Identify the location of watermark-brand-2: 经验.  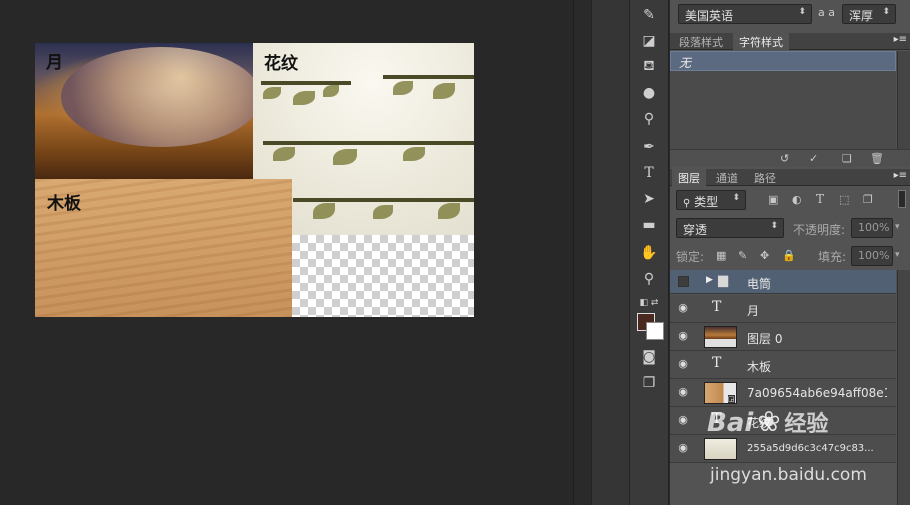
(806, 424).